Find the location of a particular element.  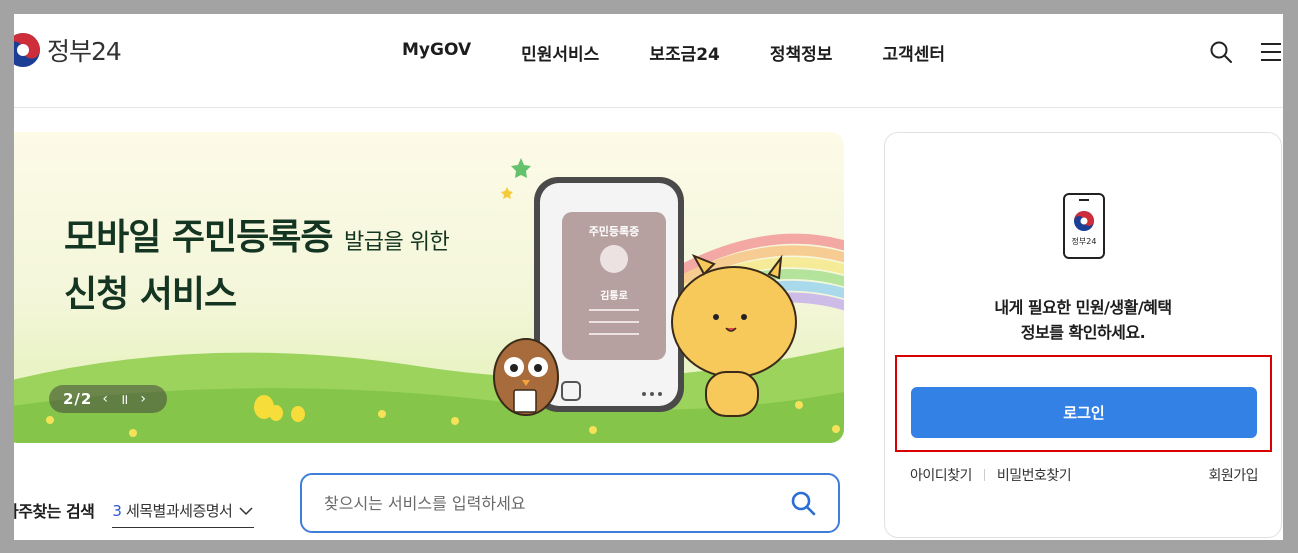

frequent-search-text: 세목별과세증명서 is located at coordinates (179, 511).